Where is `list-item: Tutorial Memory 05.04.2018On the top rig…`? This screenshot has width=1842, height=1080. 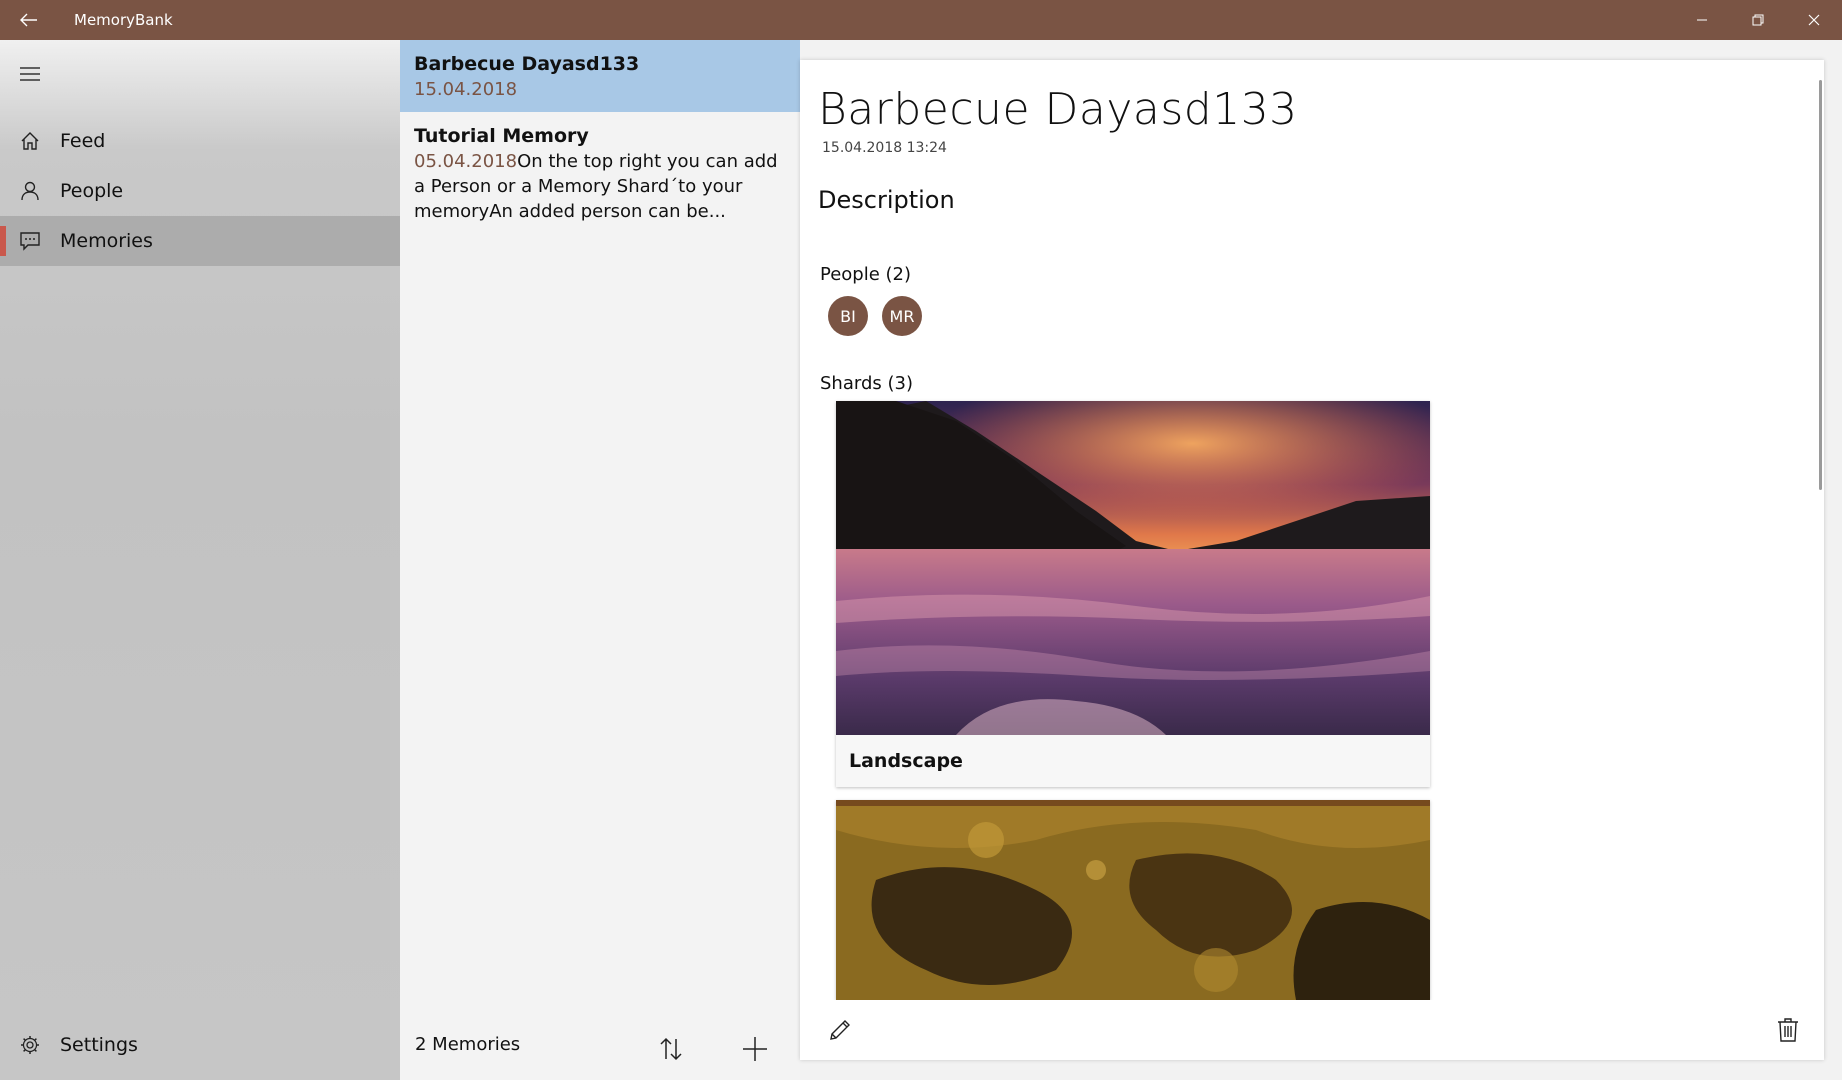
list-item: Tutorial Memory 05.04.2018On the top rig… is located at coordinates (600, 174).